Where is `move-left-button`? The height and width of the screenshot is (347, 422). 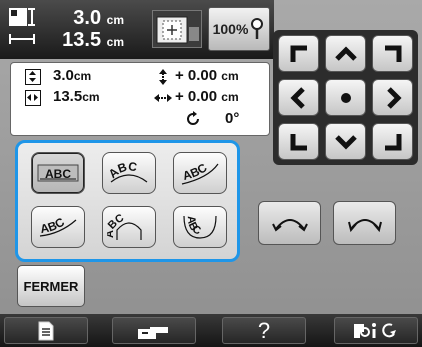 move-left-button is located at coordinates (298, 97).